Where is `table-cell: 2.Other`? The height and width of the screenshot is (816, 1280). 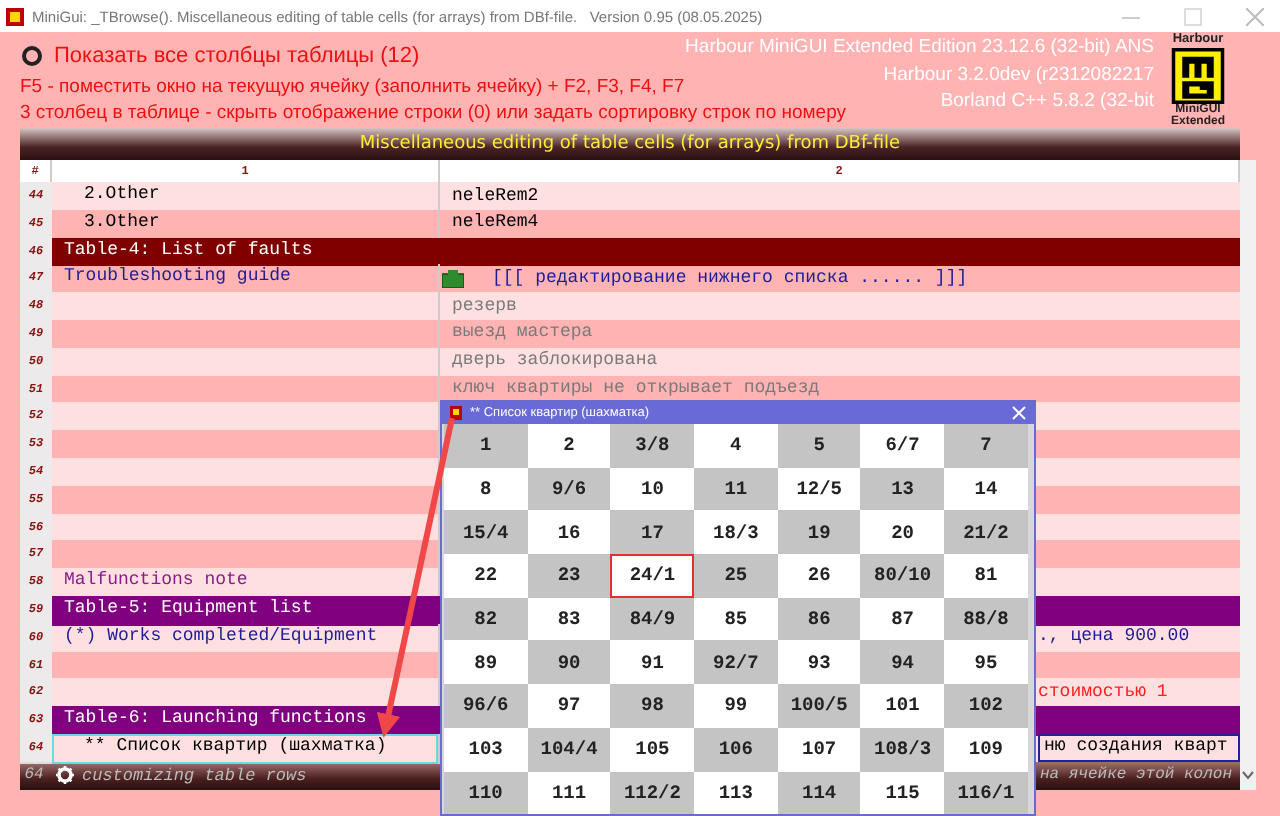
table-cell: 2.Other is located at coordinates (122, 194).